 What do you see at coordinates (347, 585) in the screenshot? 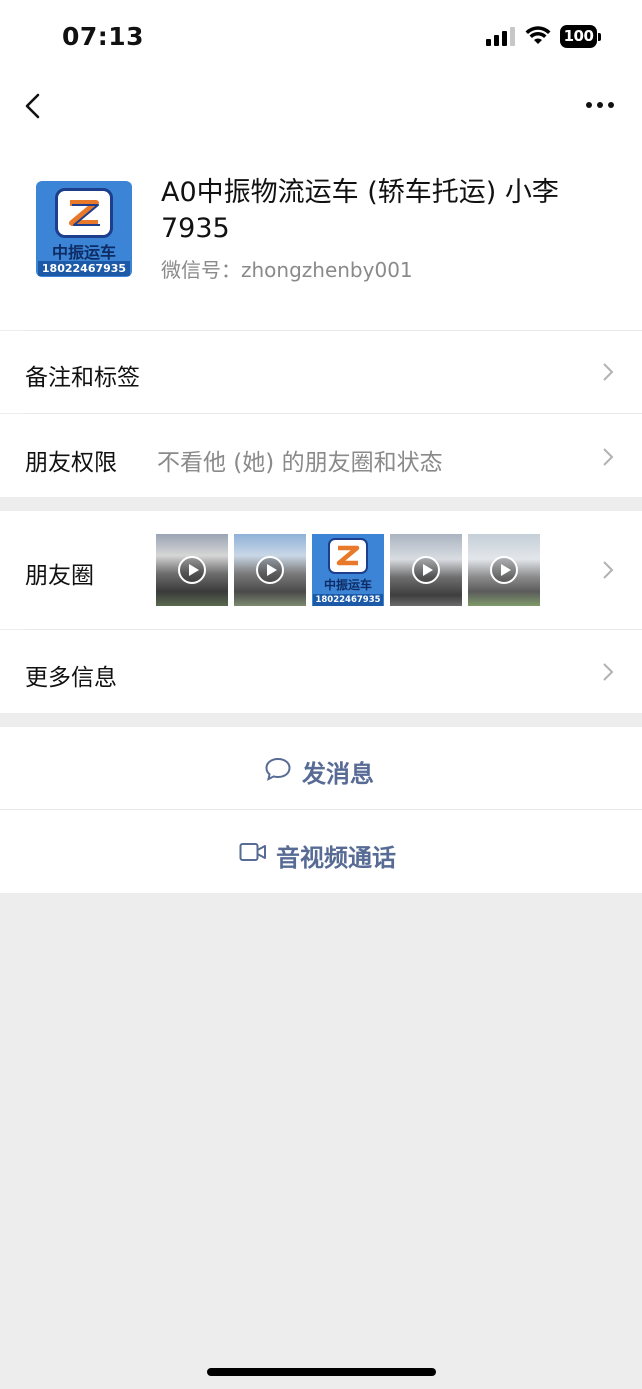
I see `thumbnail-brand-text: 中振运车` at bounding box center [347, 585].